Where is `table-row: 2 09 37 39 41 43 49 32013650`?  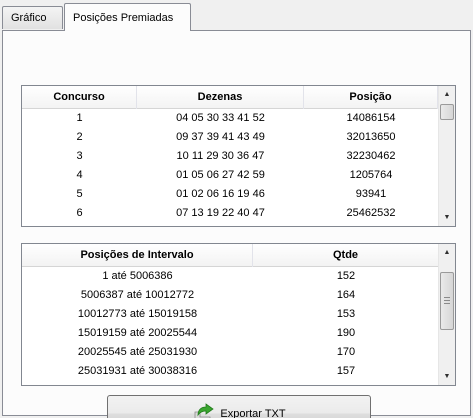 table-row: 2 09 37 39 41 43 49 32013650 is located at coordinates (230, 137).